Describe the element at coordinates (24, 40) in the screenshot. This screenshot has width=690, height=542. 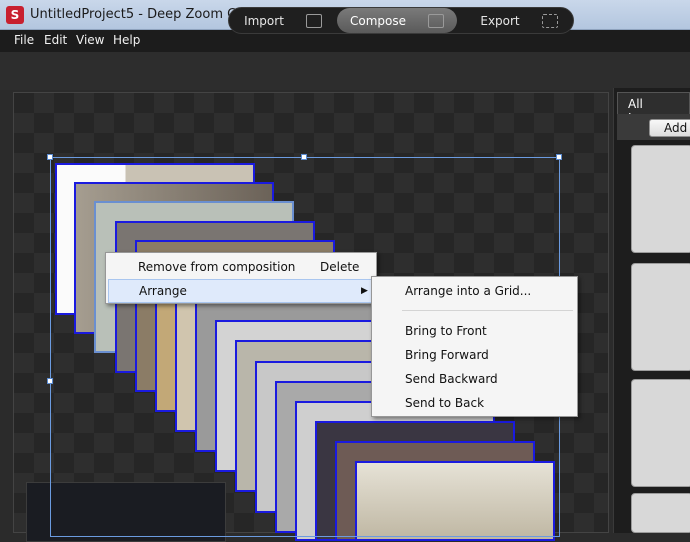
I see `menu-file: File` at that location.